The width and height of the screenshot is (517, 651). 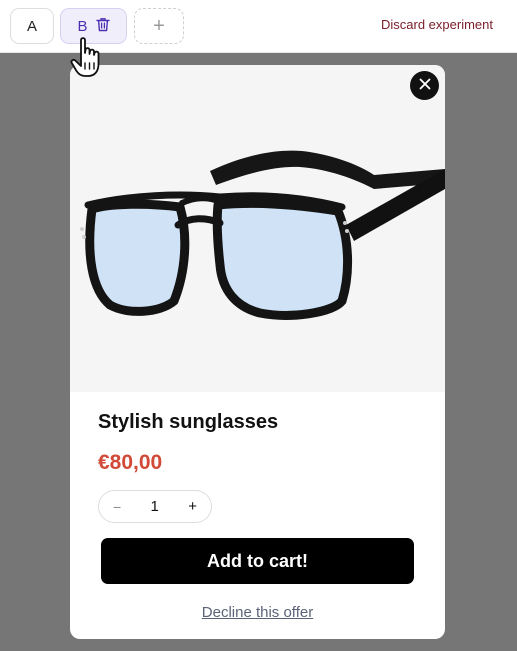 I want to click on quantity-value: 1, so click(x=155, y=506).